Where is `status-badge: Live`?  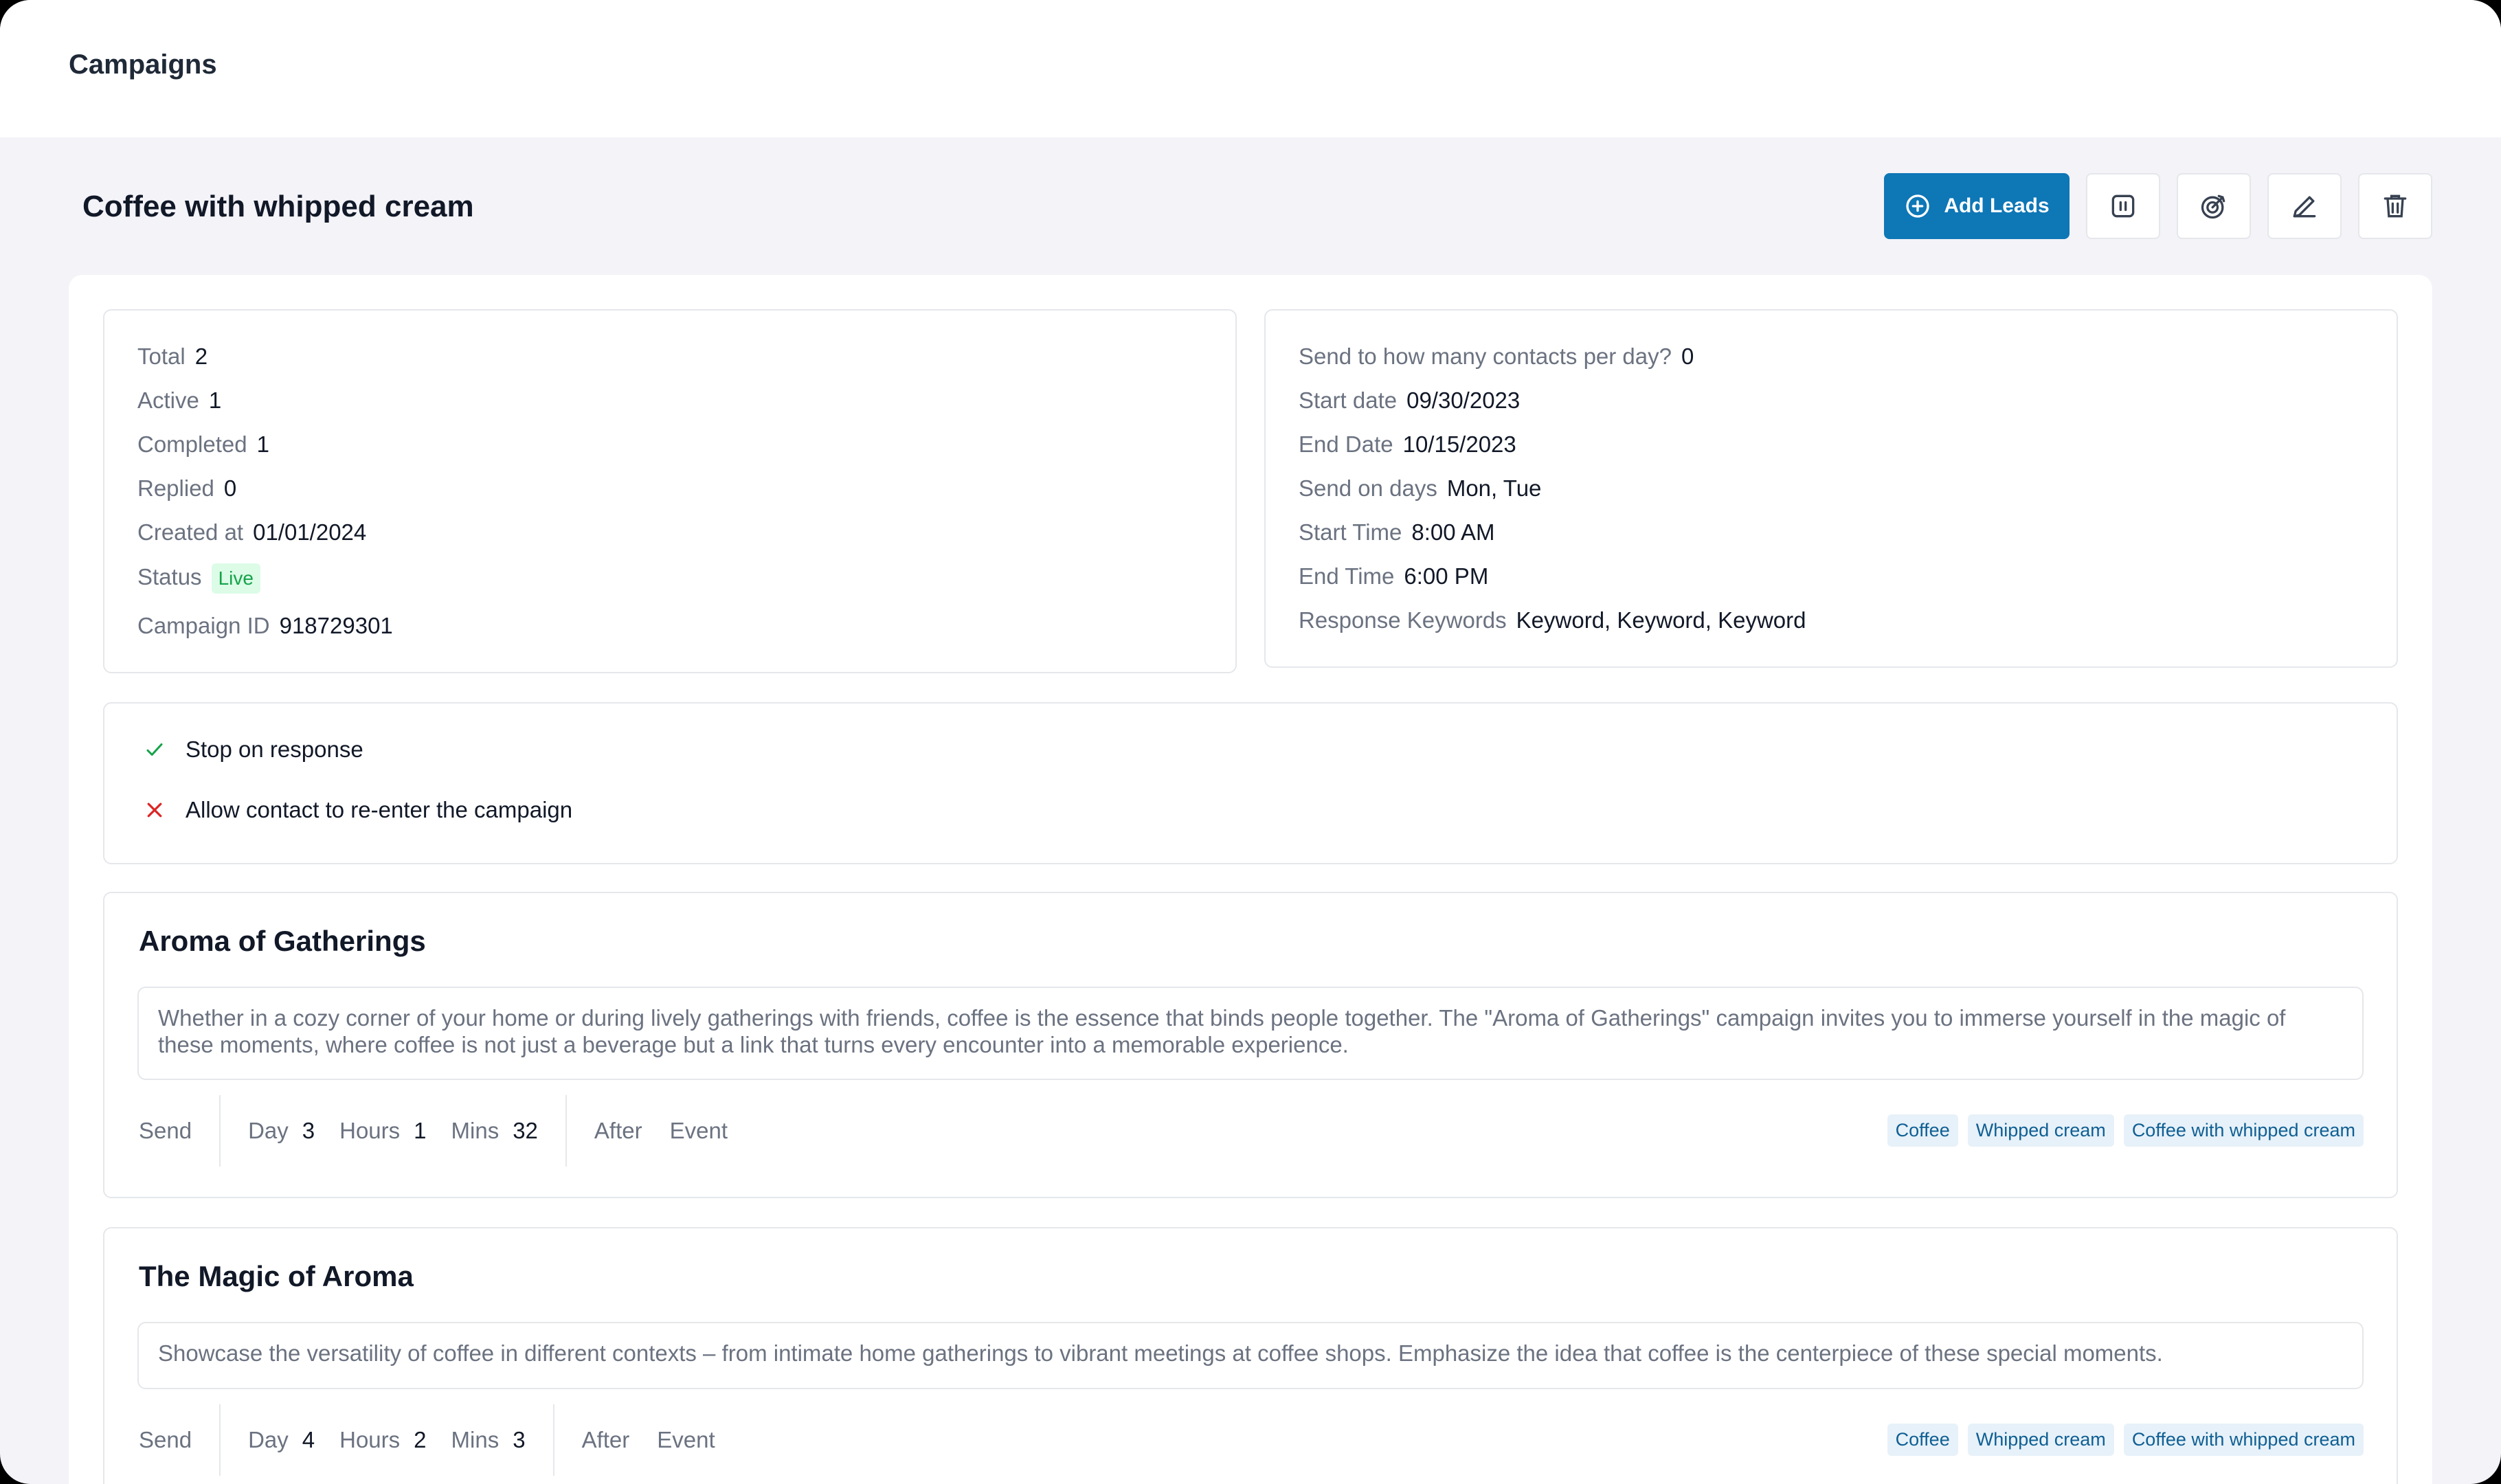 status-badge: Live is located at coordinates (235, 578).